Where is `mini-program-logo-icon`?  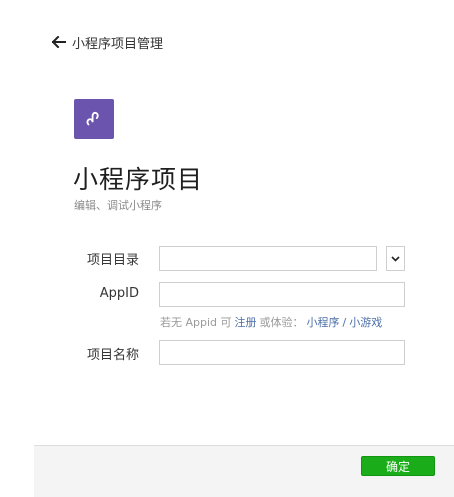
mini-program-logo-icon is located at coordinates (94, 119).